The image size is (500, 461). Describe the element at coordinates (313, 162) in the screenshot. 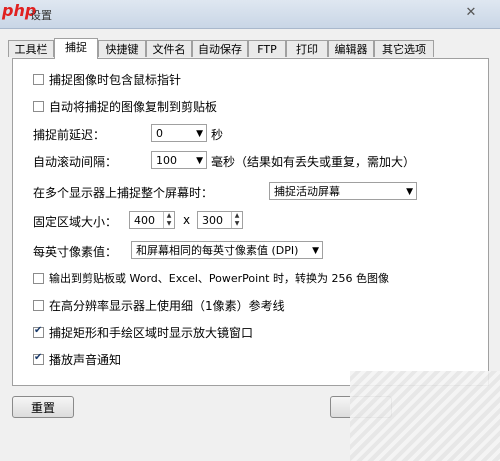

I see `scroll-interval-unit: 毫秒（结果如有丢失或重复，需加大）` at that location.